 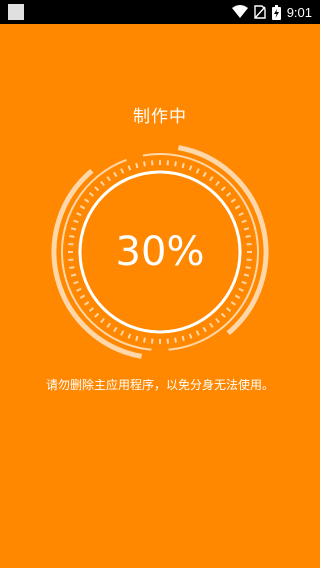 I want to click on wifi-icon, so click(x=239, y=12).